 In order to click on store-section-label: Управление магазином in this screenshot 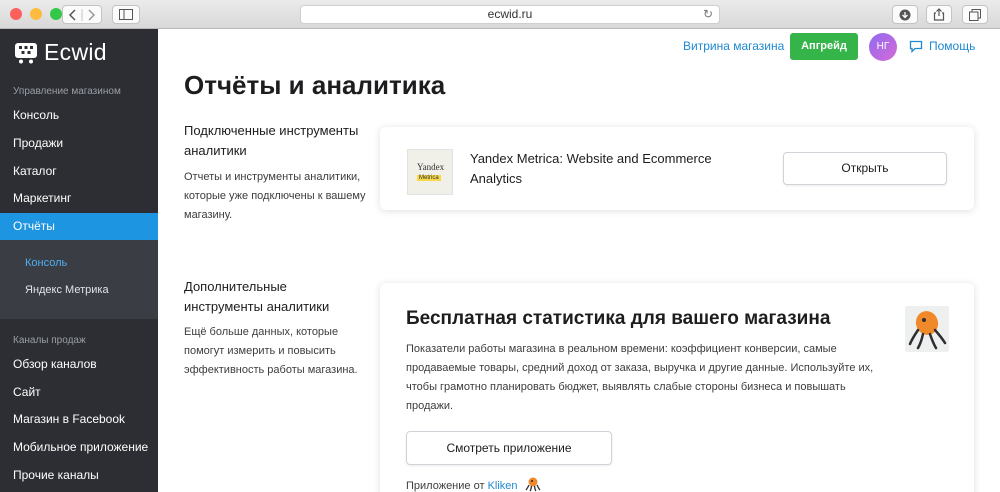, I will do `click(67, 91)`.